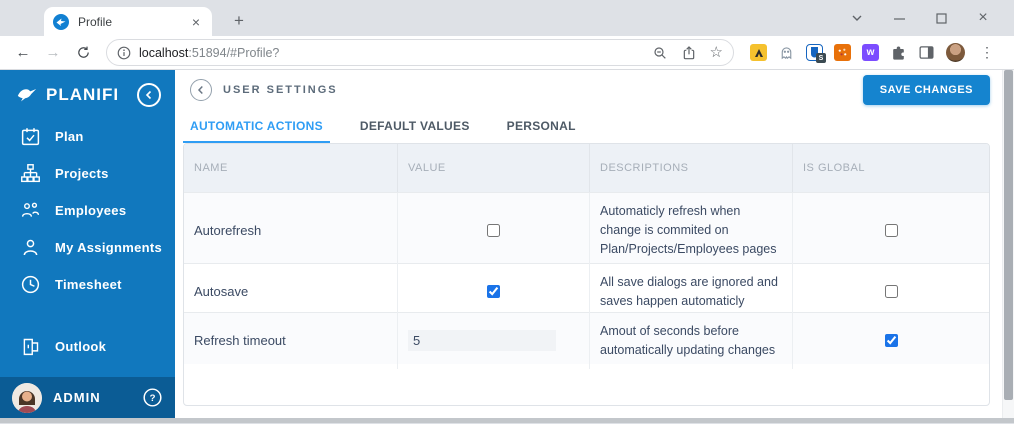  Describe the element at coordinates (30, 284) in the screenshot. I see `clock-icon` at that location.